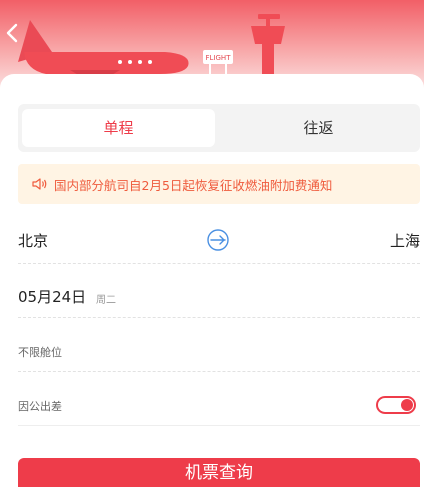  Describe the element at coordinates (407, 405) in the screenshot. I see `toggle-knob` at that location.